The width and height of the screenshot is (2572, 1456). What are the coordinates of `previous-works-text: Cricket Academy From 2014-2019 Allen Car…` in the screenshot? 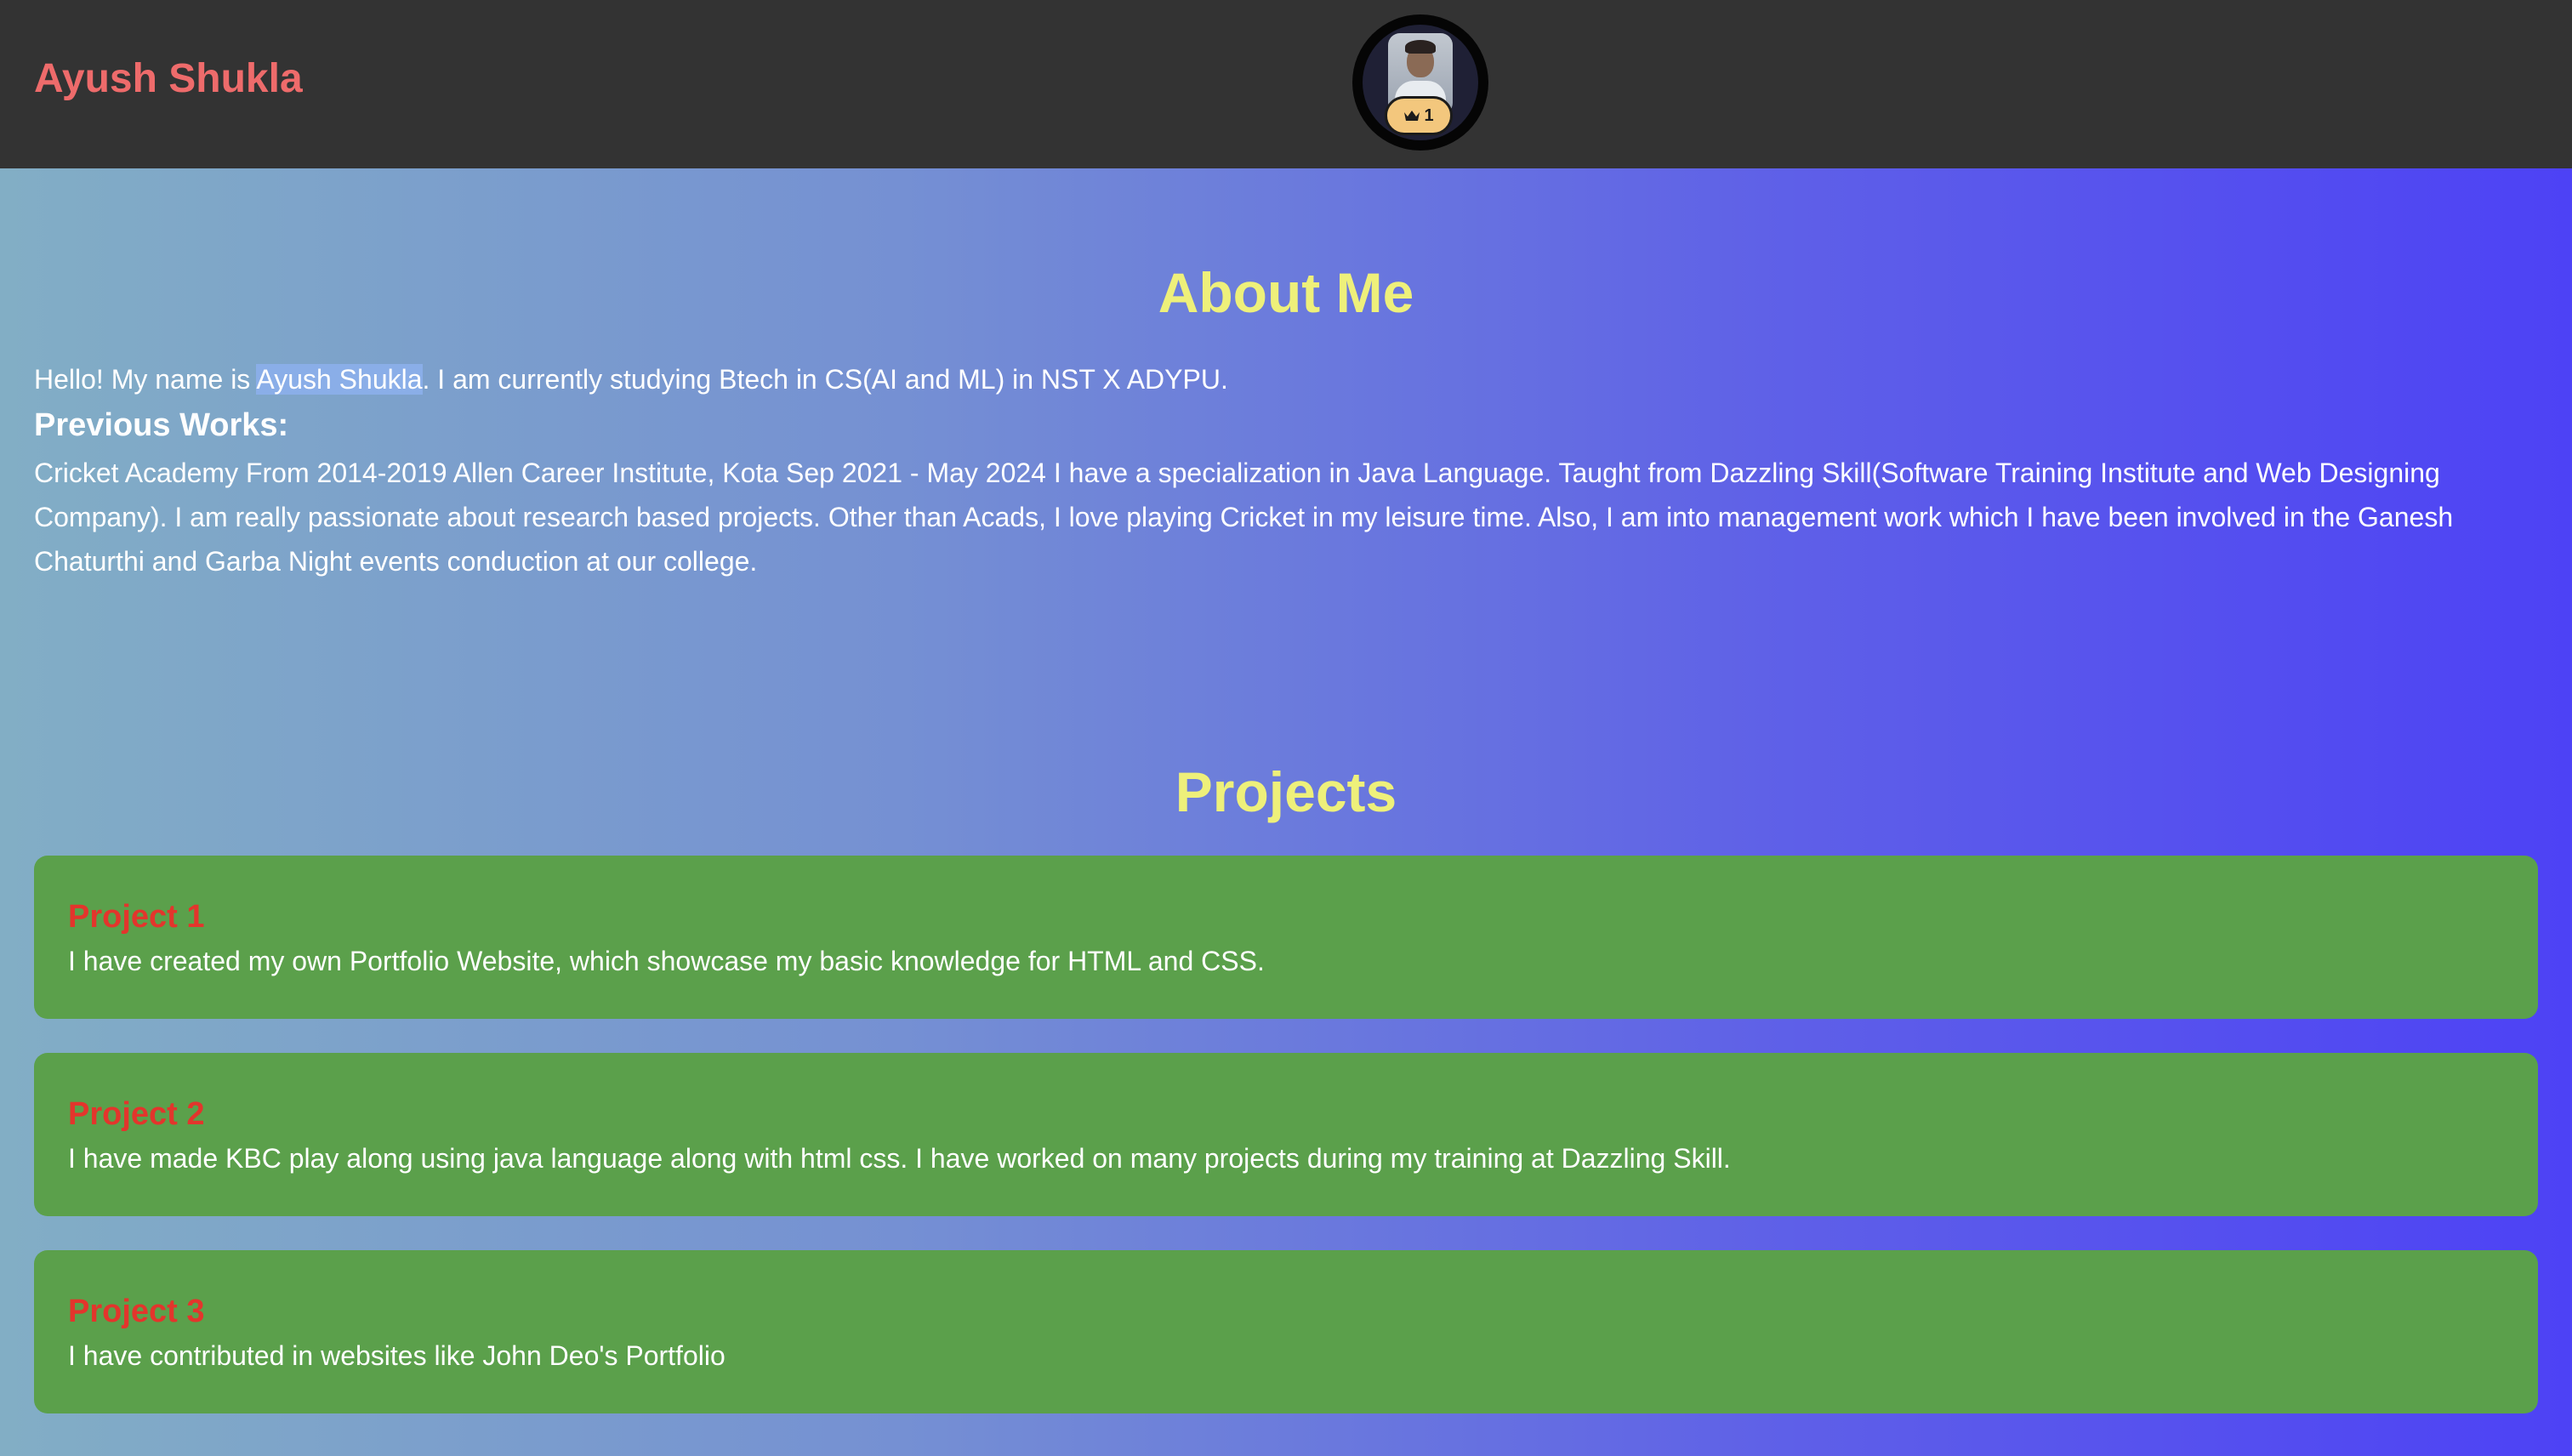 It's located at (1244, 517).